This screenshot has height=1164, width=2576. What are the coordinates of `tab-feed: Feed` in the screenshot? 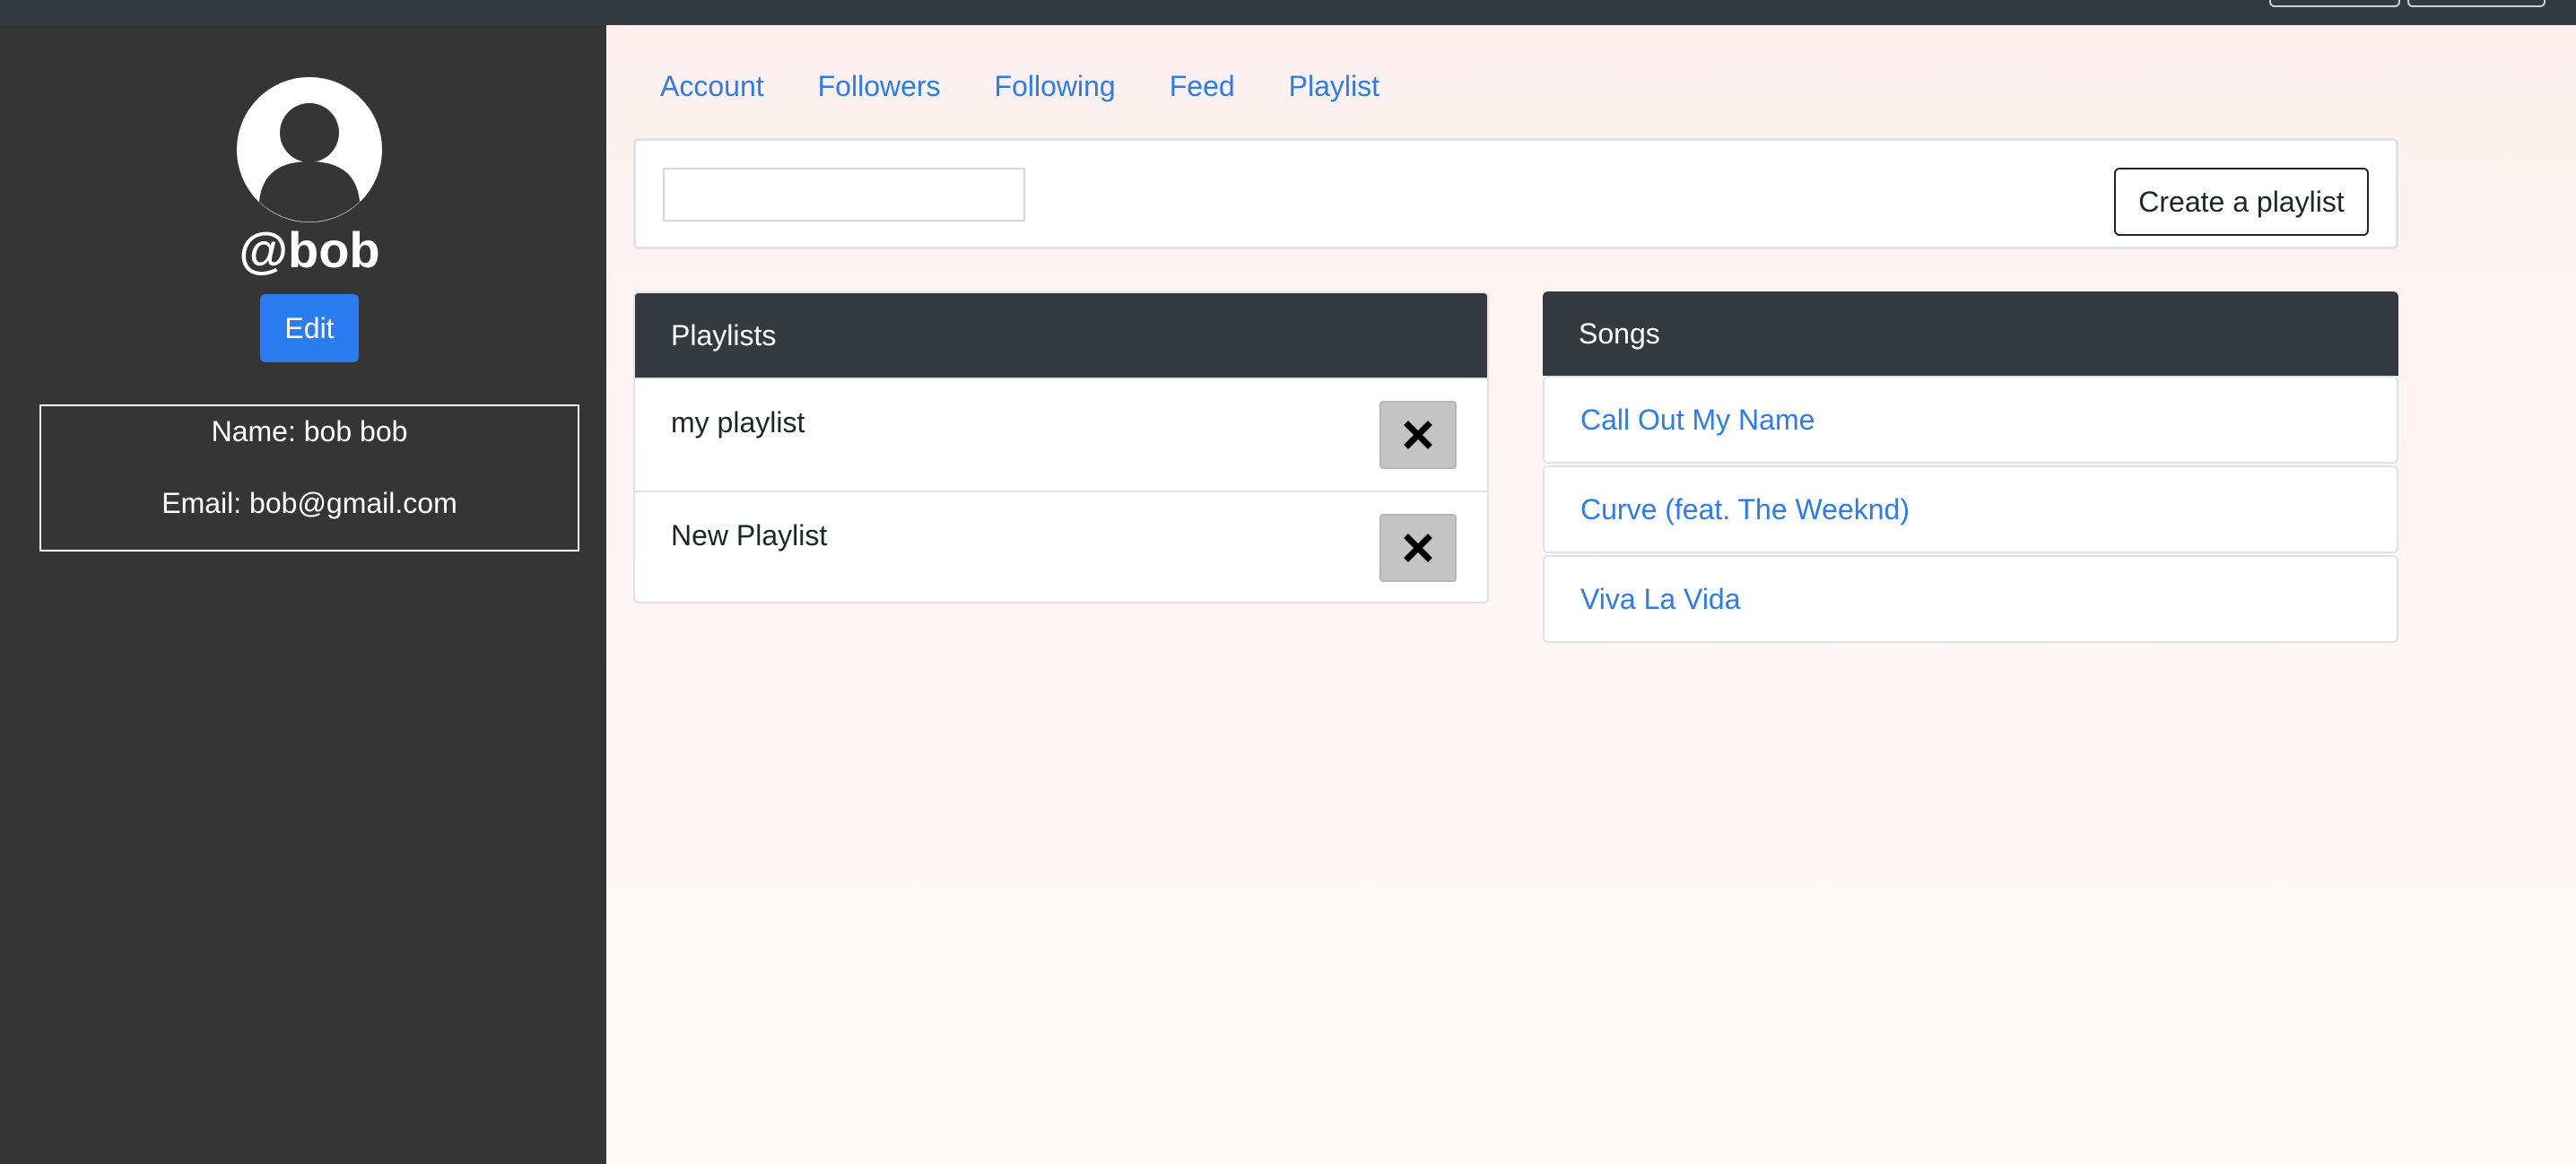 It's located at (1202, 92).